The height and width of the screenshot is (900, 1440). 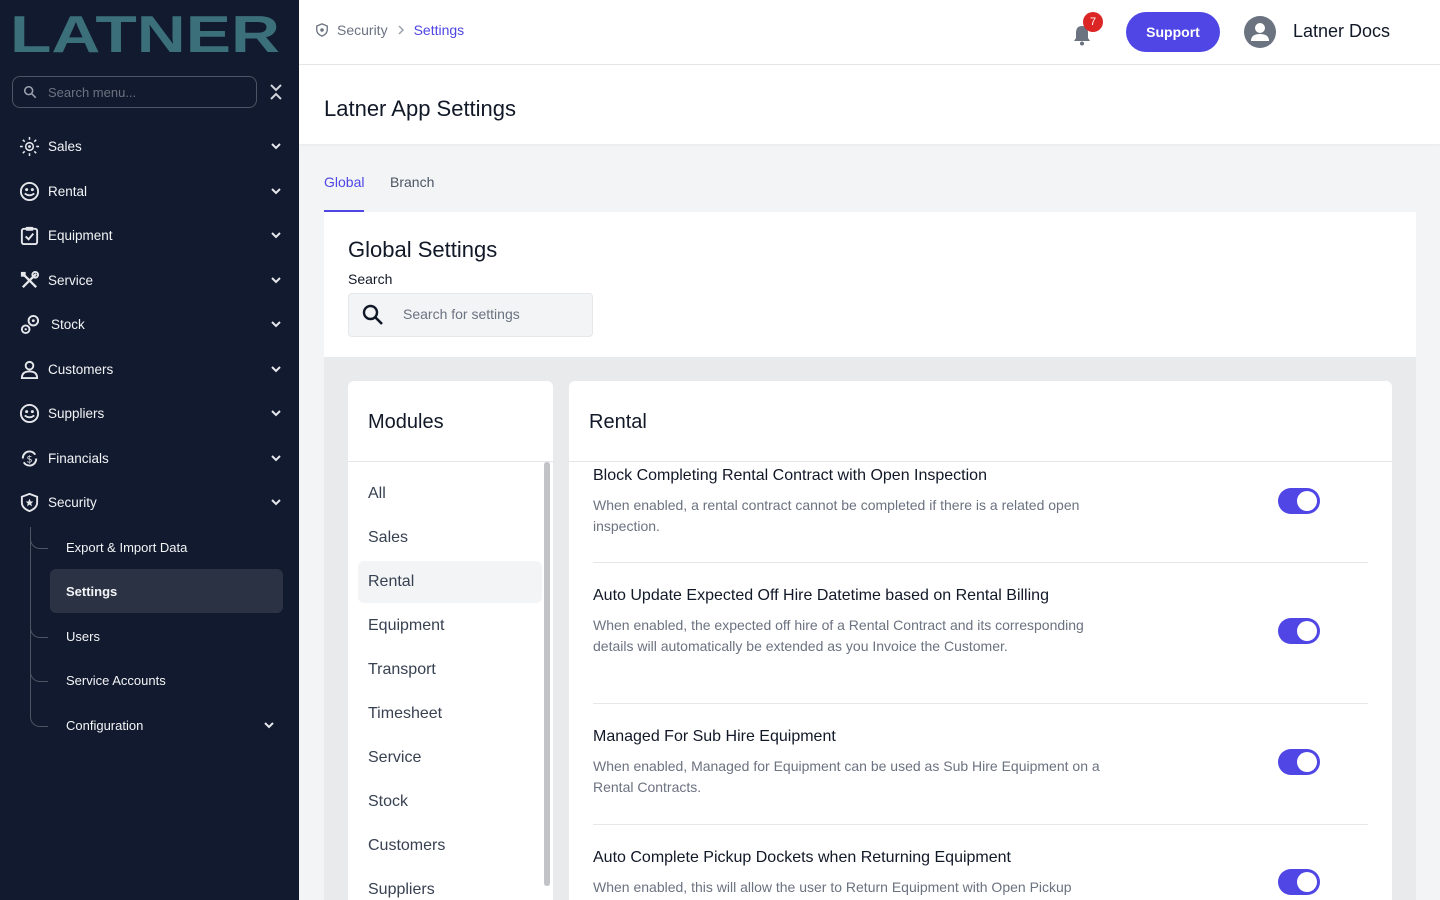 What do you see at coordinates (450, 670) in the screenshot?
I see `module-item-transport: Transport` at bounding box center [450, 670].